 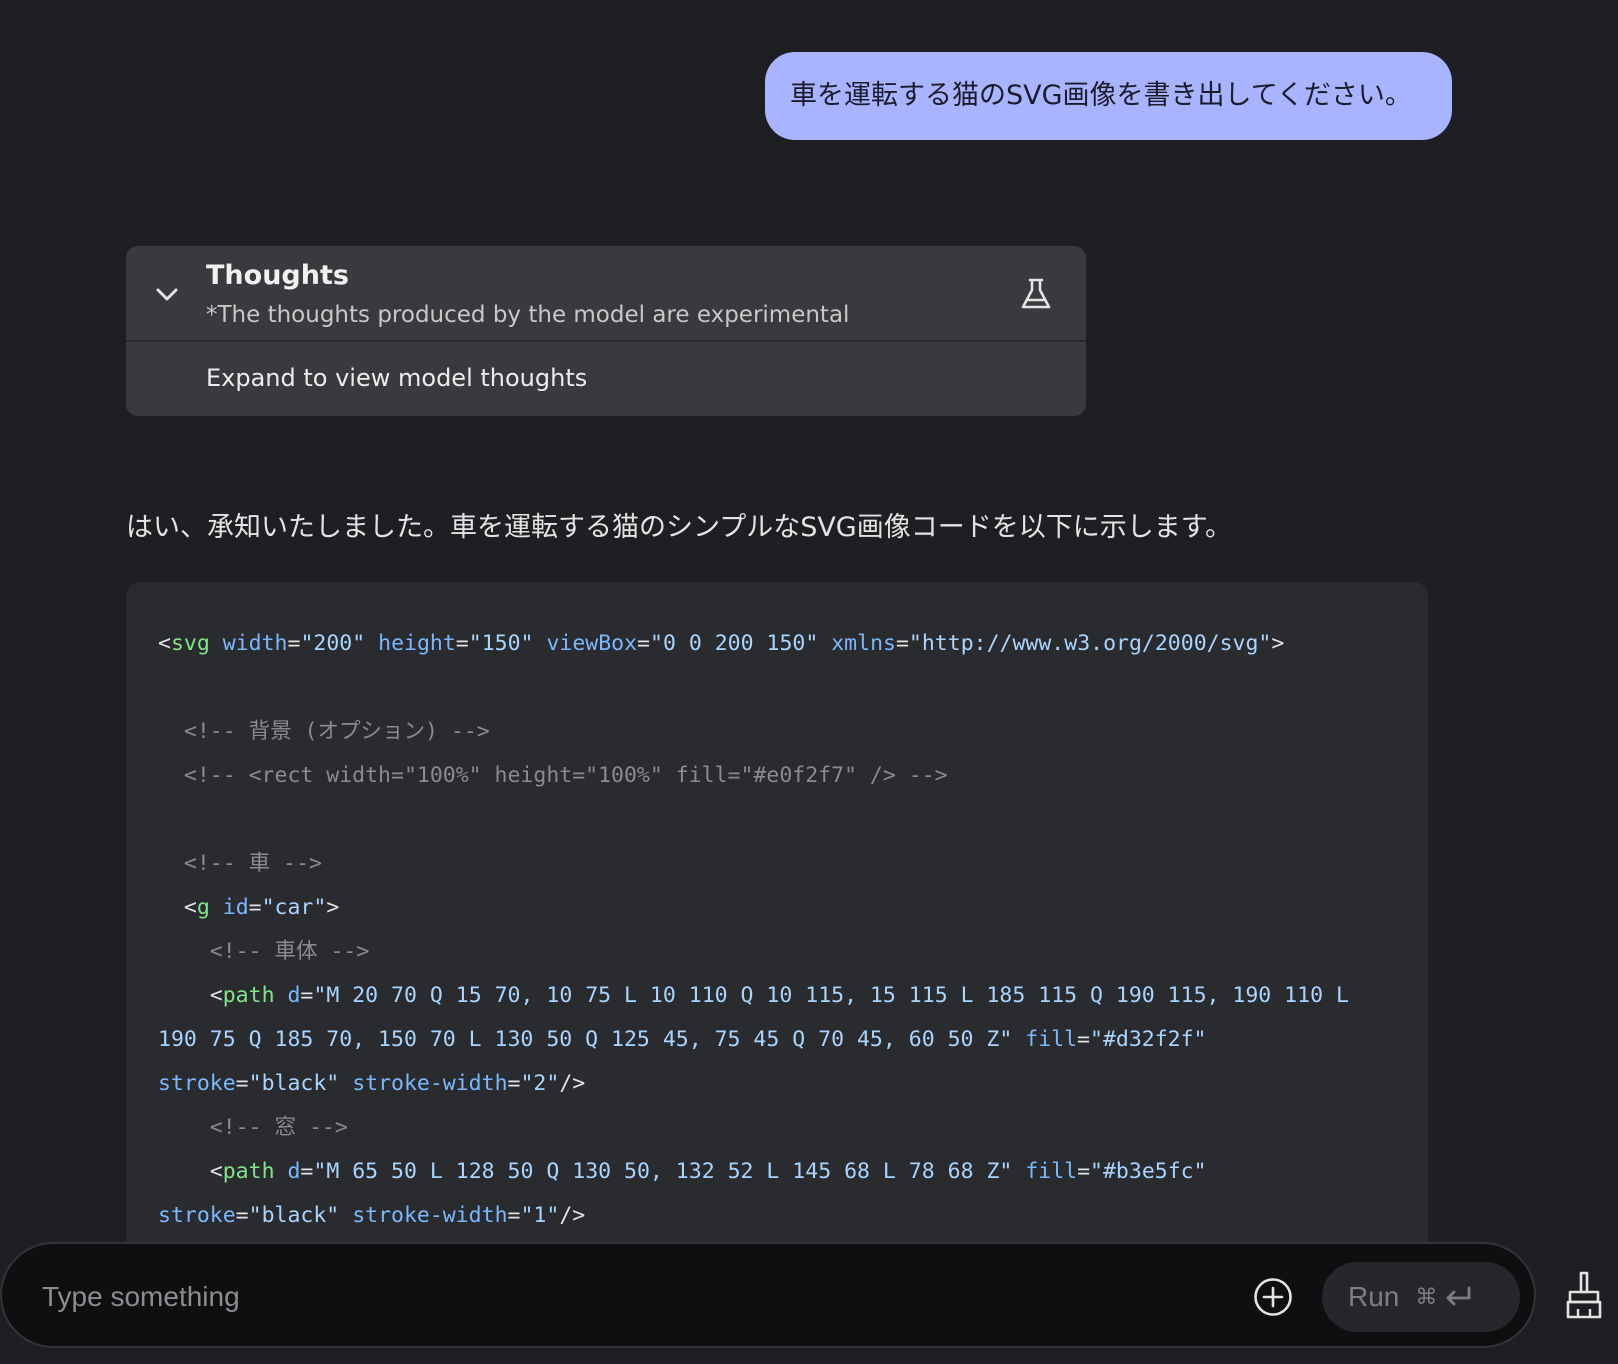 What do you see at coordinates (1374, 1296) in the screenshot?
I see `run-label: Run` at bounding box center [1374, 1296].